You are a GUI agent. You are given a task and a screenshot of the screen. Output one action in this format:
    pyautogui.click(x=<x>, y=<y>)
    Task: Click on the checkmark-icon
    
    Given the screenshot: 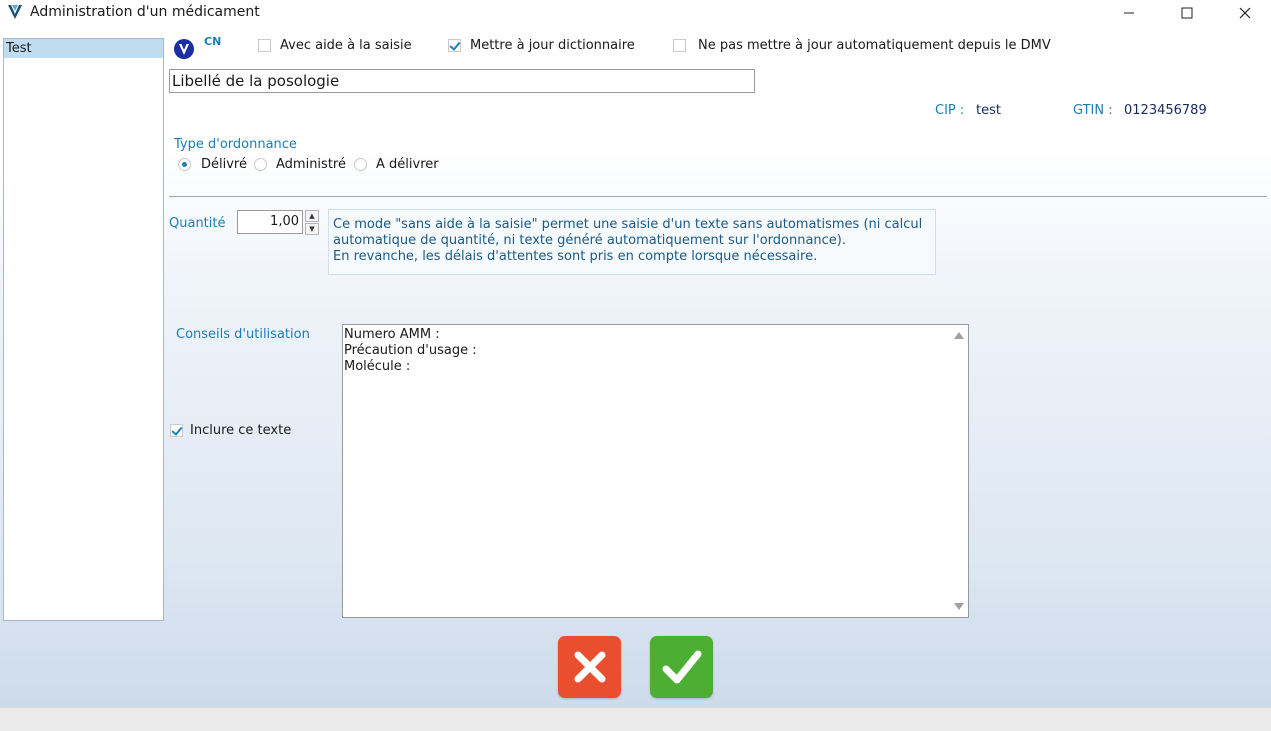 What is the action you would take?
    pyautogui.click(x=681, y=667)
    